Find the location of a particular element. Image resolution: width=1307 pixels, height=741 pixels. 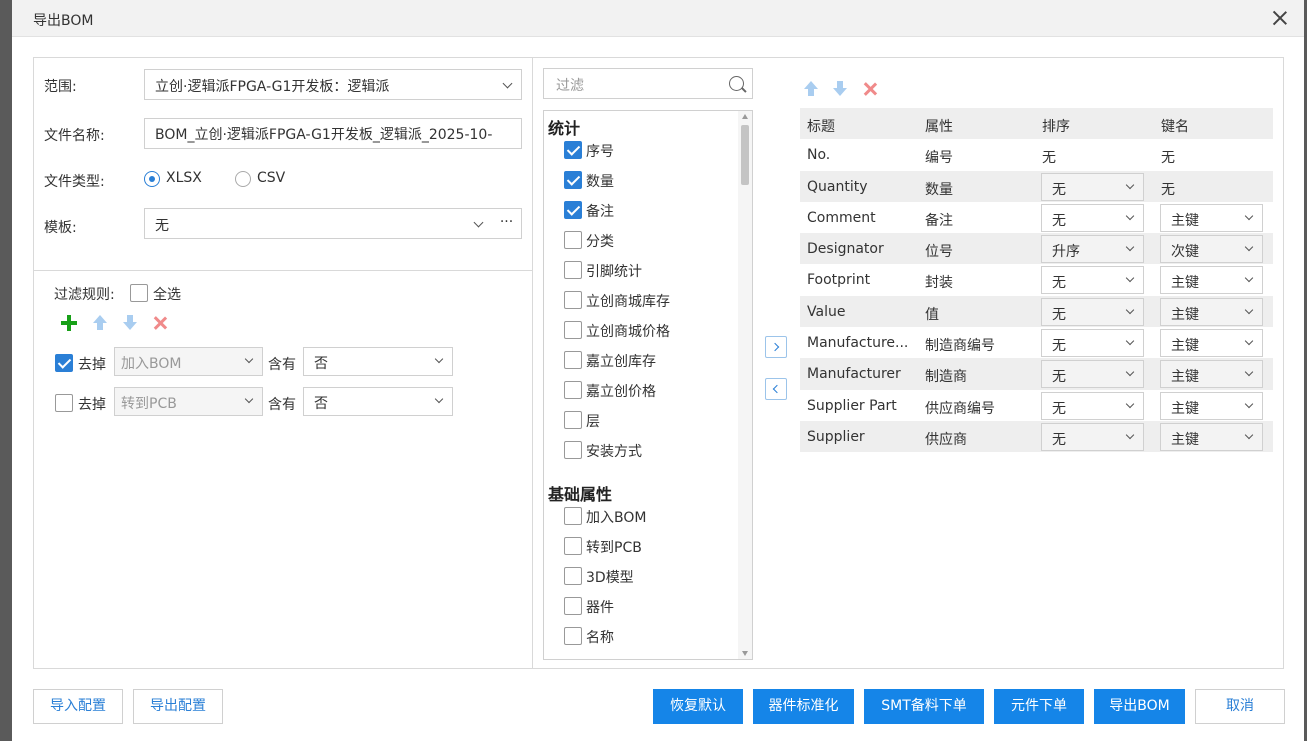

table-row: Supplier 供应商 无 主键 is located at coordinates (1036, 436).